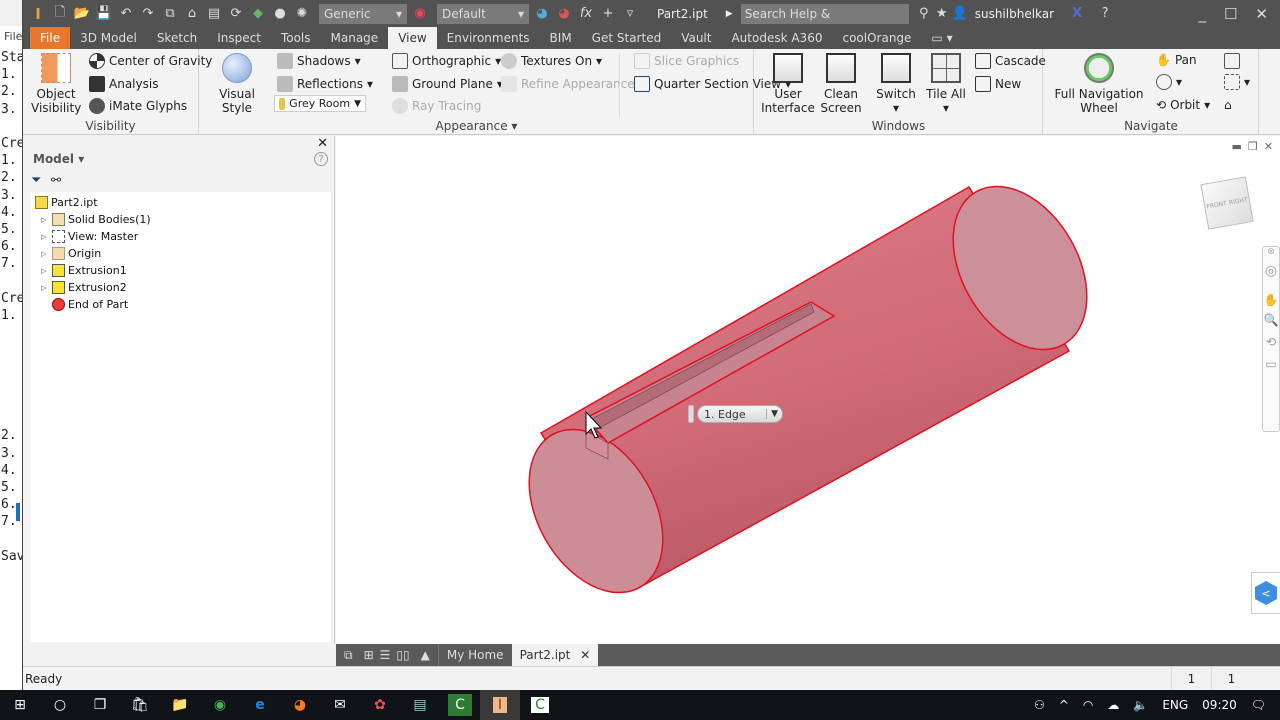 The image size is (1280, 720). What do you see at coordinates (1175, 705) in the screenshot?
I see `language-indicator: ENG` at bounding box center [1175, 705].